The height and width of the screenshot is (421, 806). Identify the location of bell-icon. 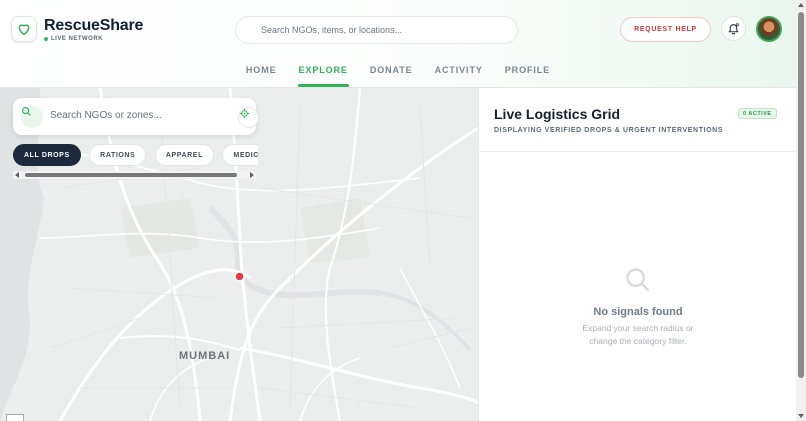
(733, 29).